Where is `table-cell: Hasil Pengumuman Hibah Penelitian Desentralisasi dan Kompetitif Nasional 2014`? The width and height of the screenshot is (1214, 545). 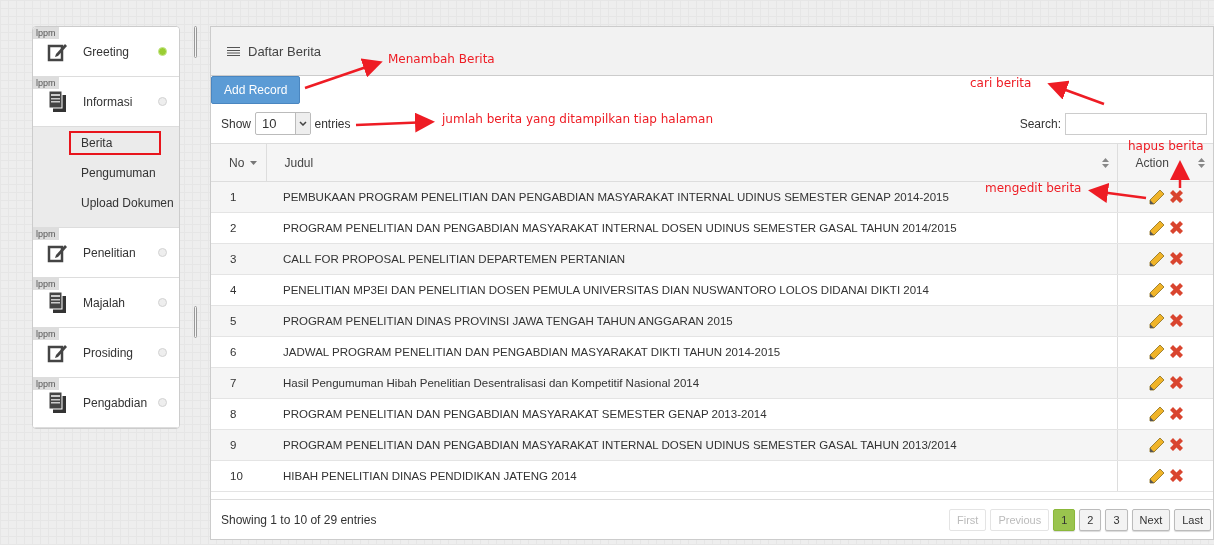 table-cell: Hasil Pengumuman Hibah Penelitian Desentralisasi dan Kompetitif Nasional 2014 is located at coordinates (691, 383).